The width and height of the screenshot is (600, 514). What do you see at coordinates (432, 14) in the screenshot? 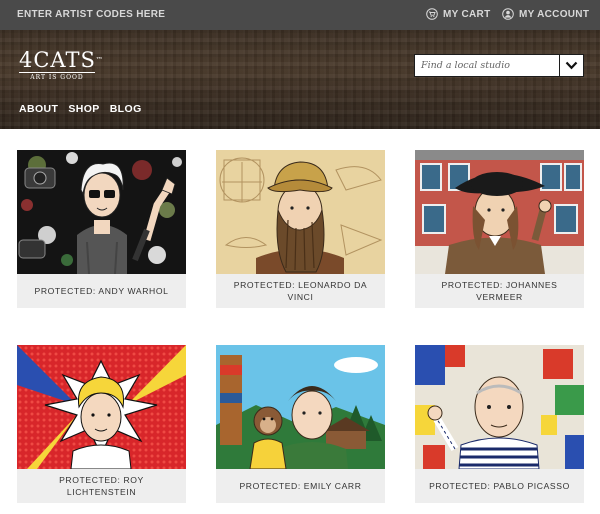
I see `cart-icon` at bounding box center [432, 14].